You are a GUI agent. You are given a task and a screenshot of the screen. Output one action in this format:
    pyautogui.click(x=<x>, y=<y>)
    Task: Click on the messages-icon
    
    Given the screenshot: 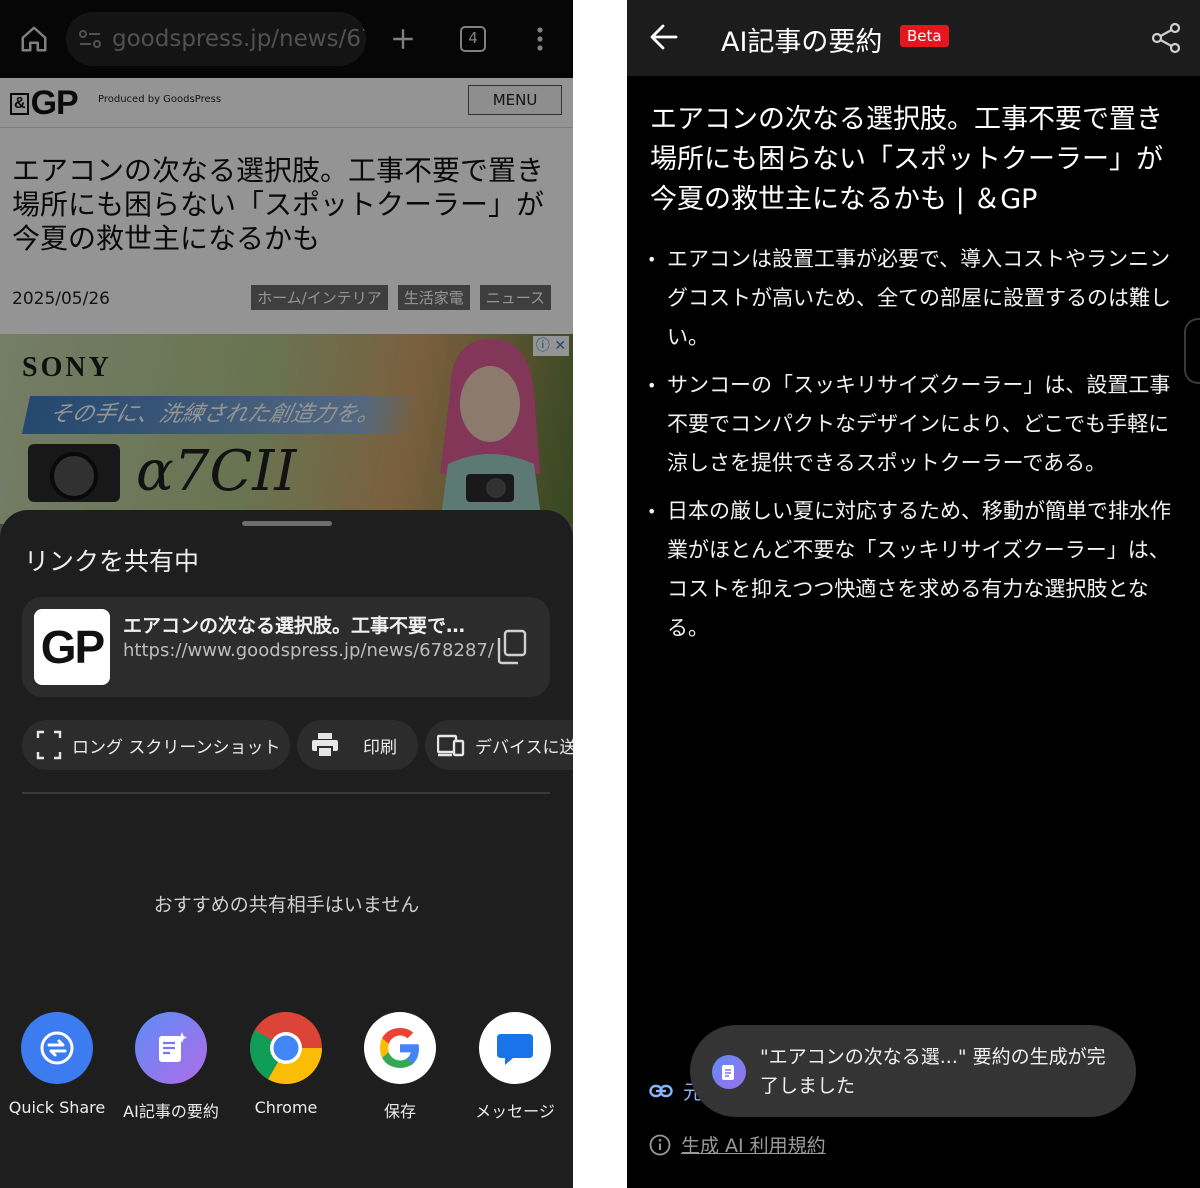 What is the action you would take?
    pyautogui.click(x=515, y=1048)
    